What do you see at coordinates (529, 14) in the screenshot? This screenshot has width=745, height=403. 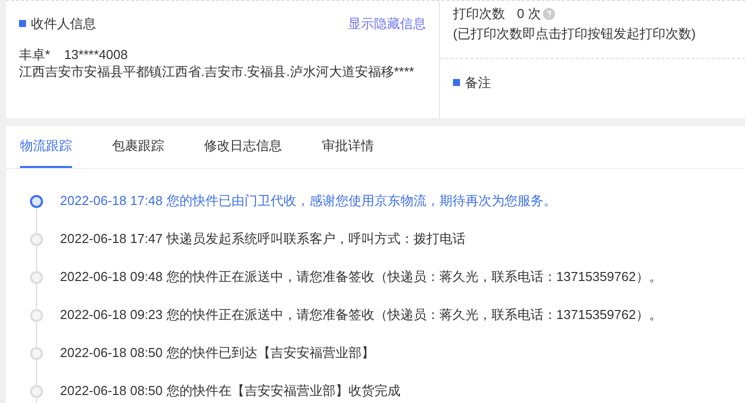 I see `print-count: 0 次` at bounding box center [529, 14].